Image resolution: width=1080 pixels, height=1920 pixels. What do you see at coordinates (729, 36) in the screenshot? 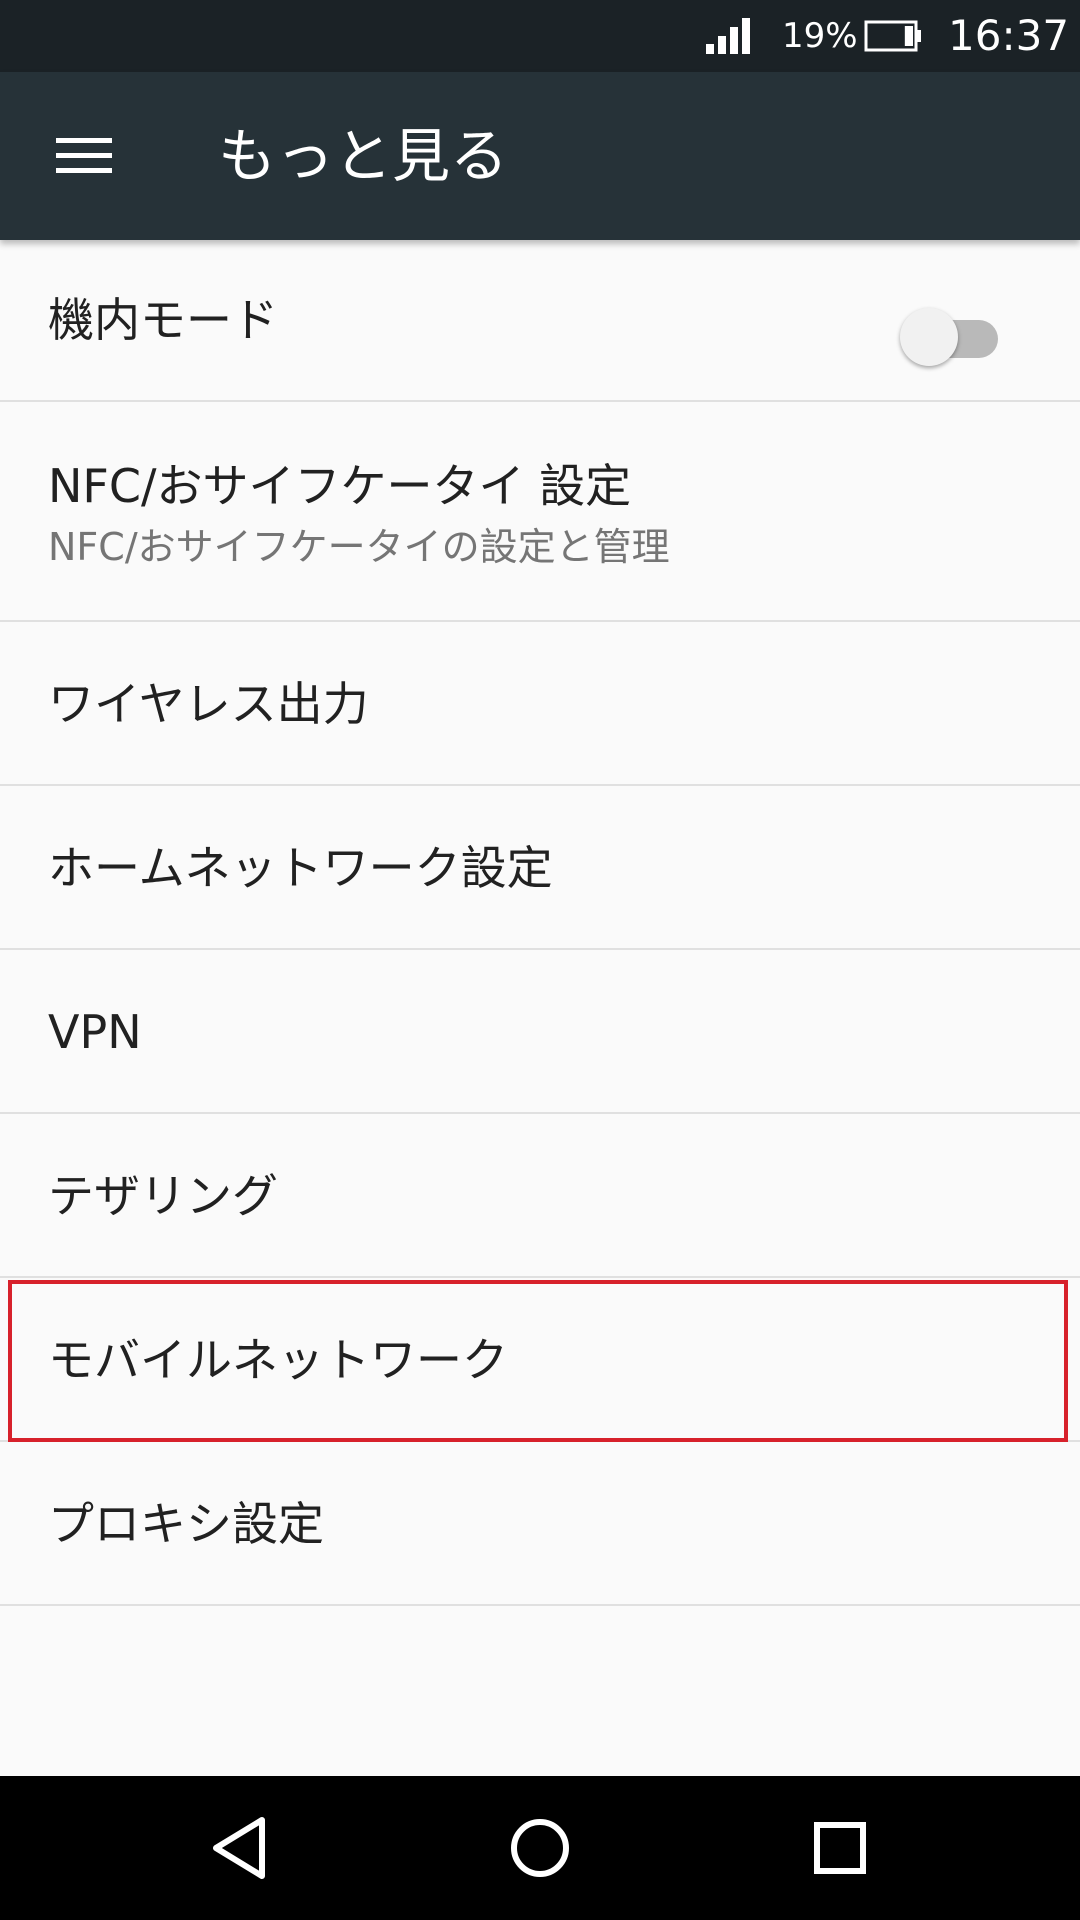
I see `signal-icon` at bounding box center [729, 36].